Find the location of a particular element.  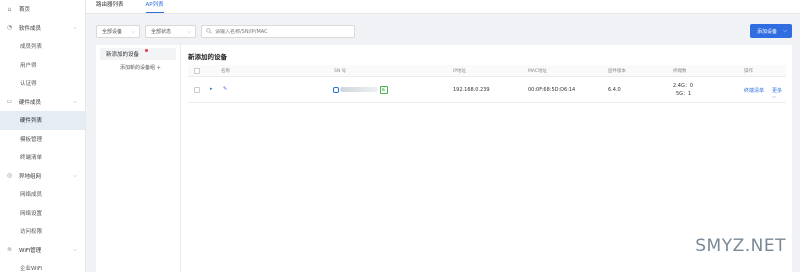

col-terminals: 终端数 is located at coordinates (680, 71).